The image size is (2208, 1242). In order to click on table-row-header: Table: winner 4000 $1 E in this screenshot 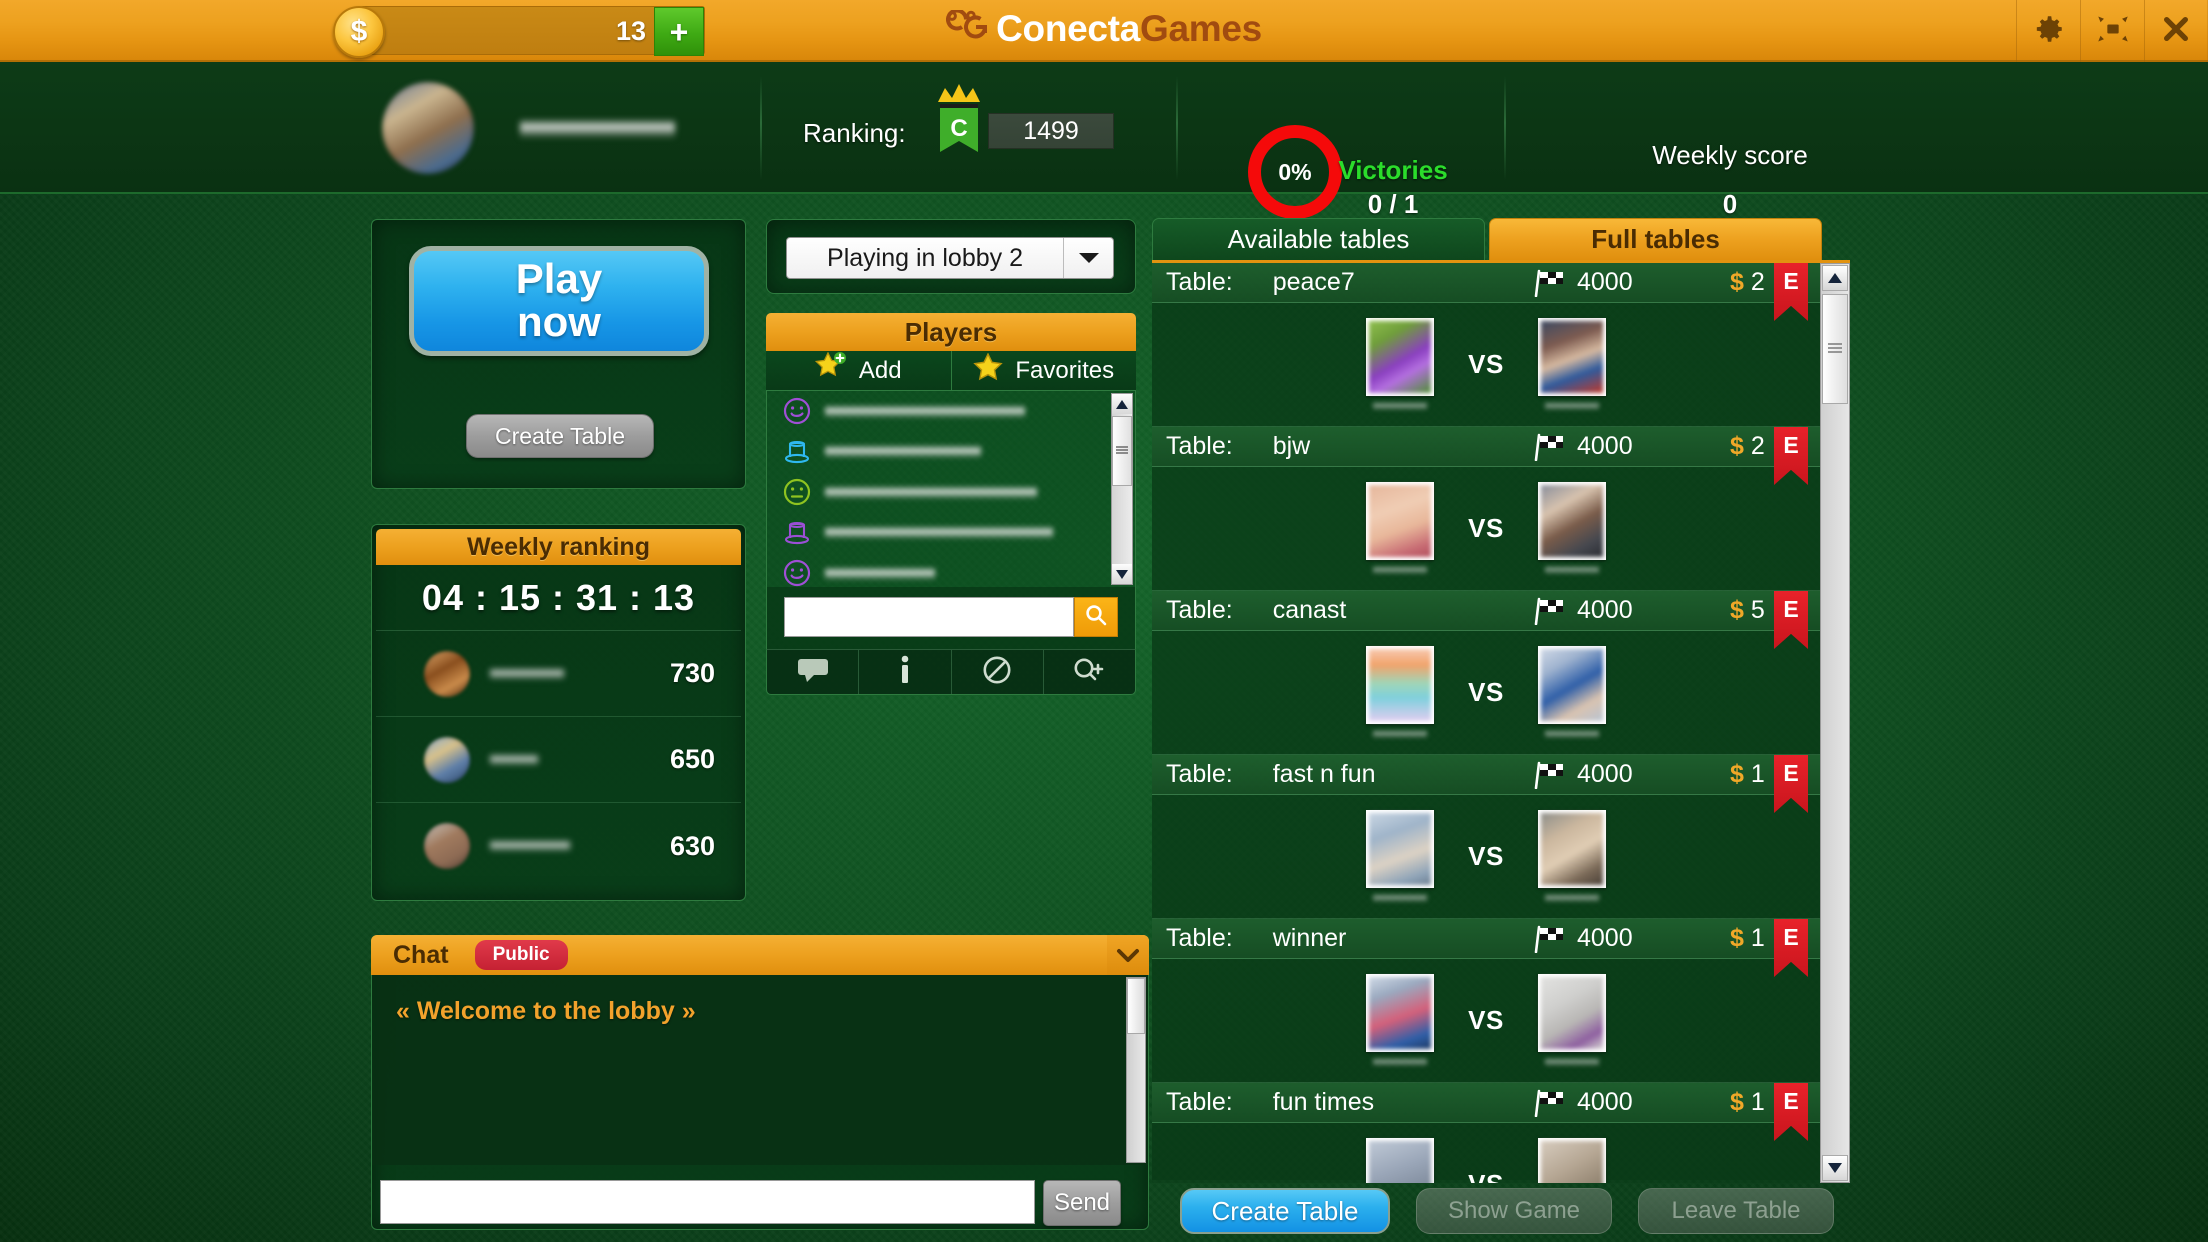, I will do `click(1486, 948)`.